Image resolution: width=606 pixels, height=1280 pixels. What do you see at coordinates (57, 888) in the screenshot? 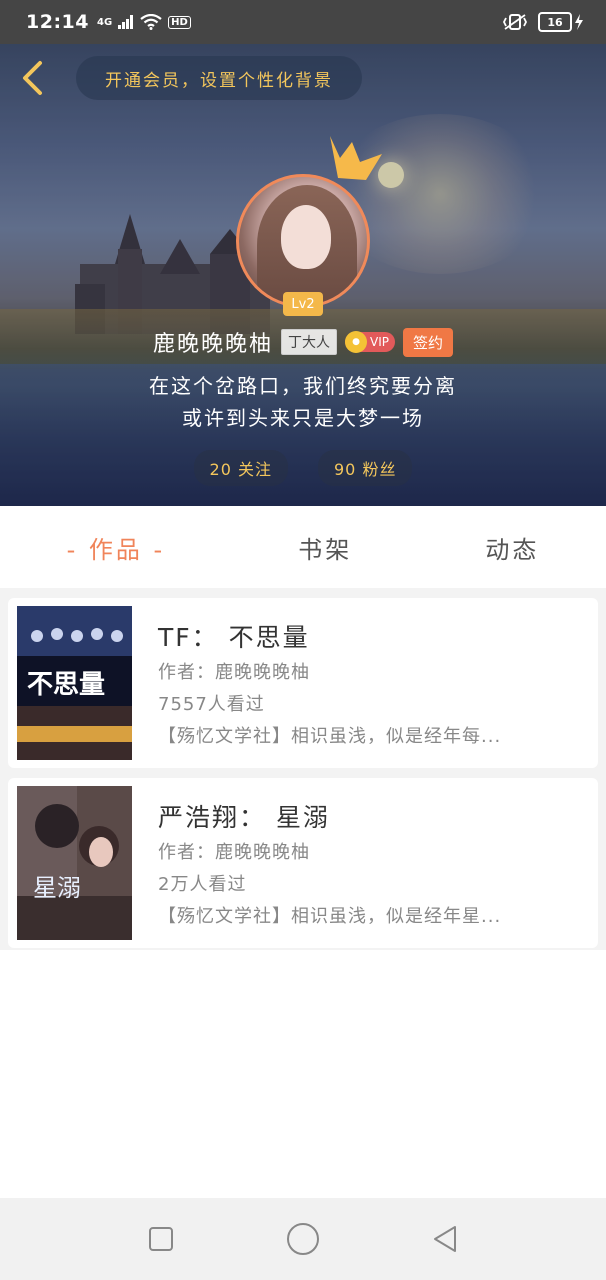
I see `cover-title: 星溺` at bounding box center [57, 888].